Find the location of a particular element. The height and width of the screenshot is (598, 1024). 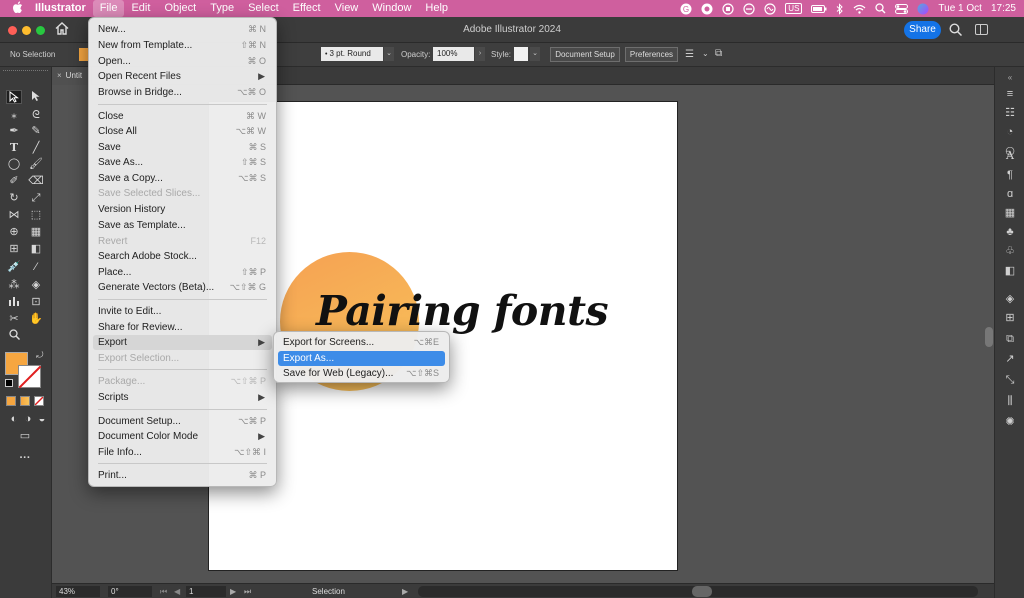

collapse-panels-icon: « is located at coordinates (1010, 78).